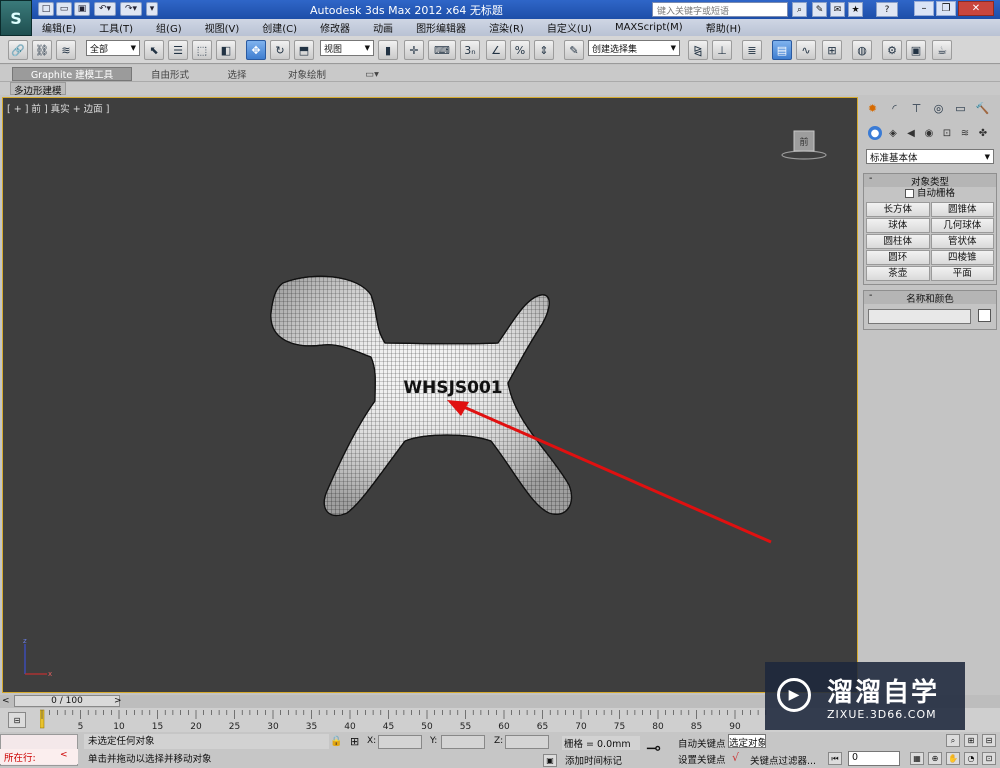 The height and width of the screenshot is (768, 1000). What do you see at coordinates (650, 27) in the screenshot?
I see `menu-maxscript: MAXScript(M)` at bounding box center [650, 27].